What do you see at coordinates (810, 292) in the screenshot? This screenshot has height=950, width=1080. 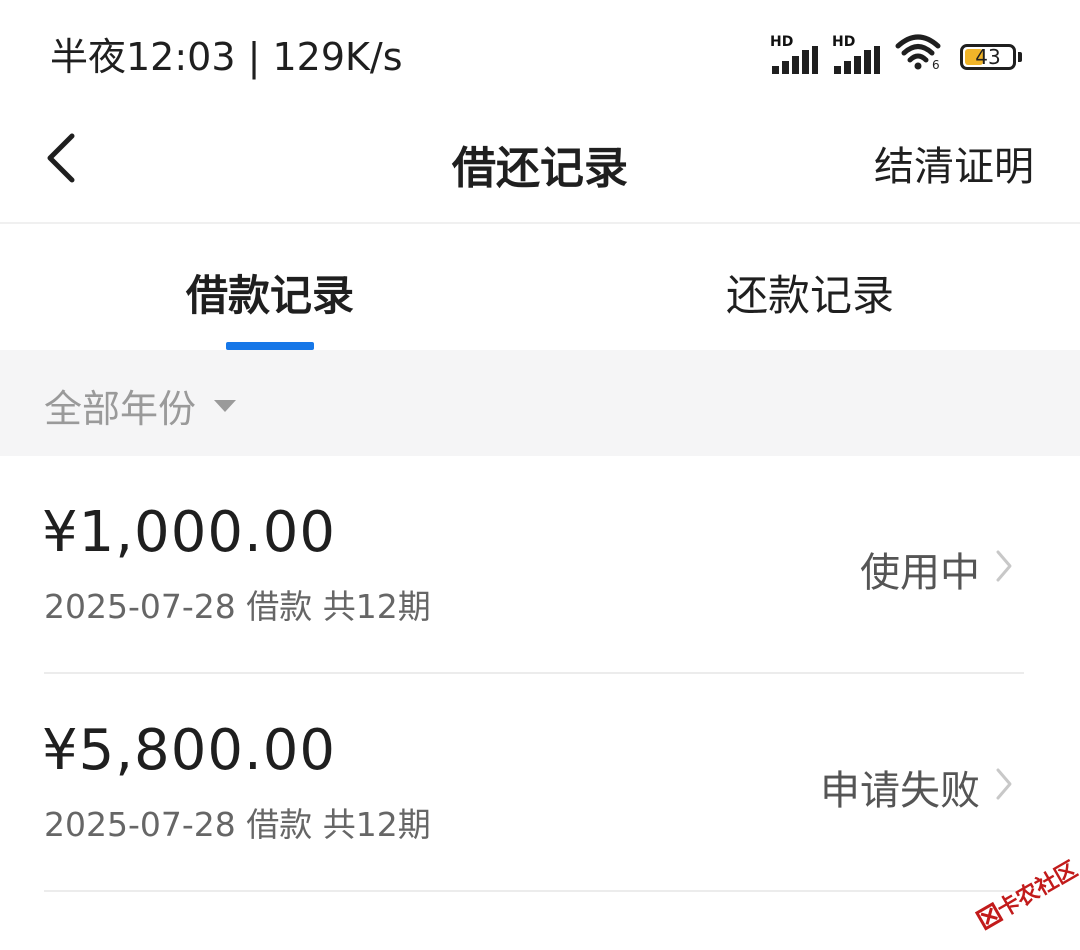 I see `tab-repayment-records: 还款记录` at bounding box center [810, 292].